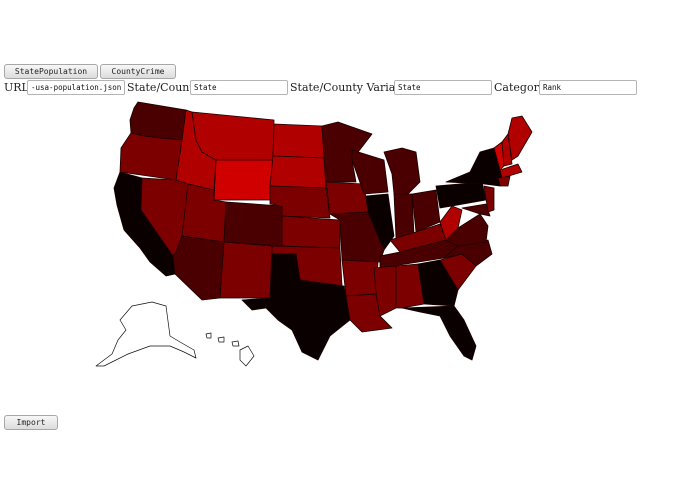 This screenshot has height=494, width=695. Describe the element at coordinates (146, 334) in the screenshot. I see `state-alaska` at that location.